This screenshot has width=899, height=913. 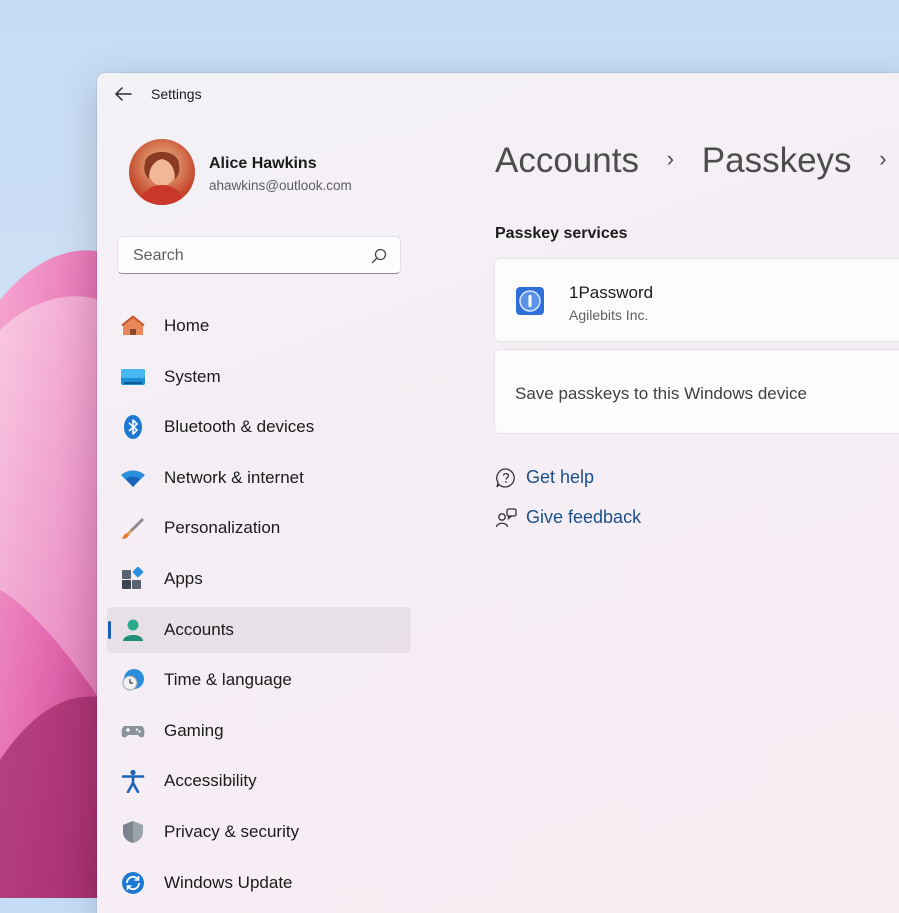 I want to click on time-language-icon, so click(x=133, y=680).